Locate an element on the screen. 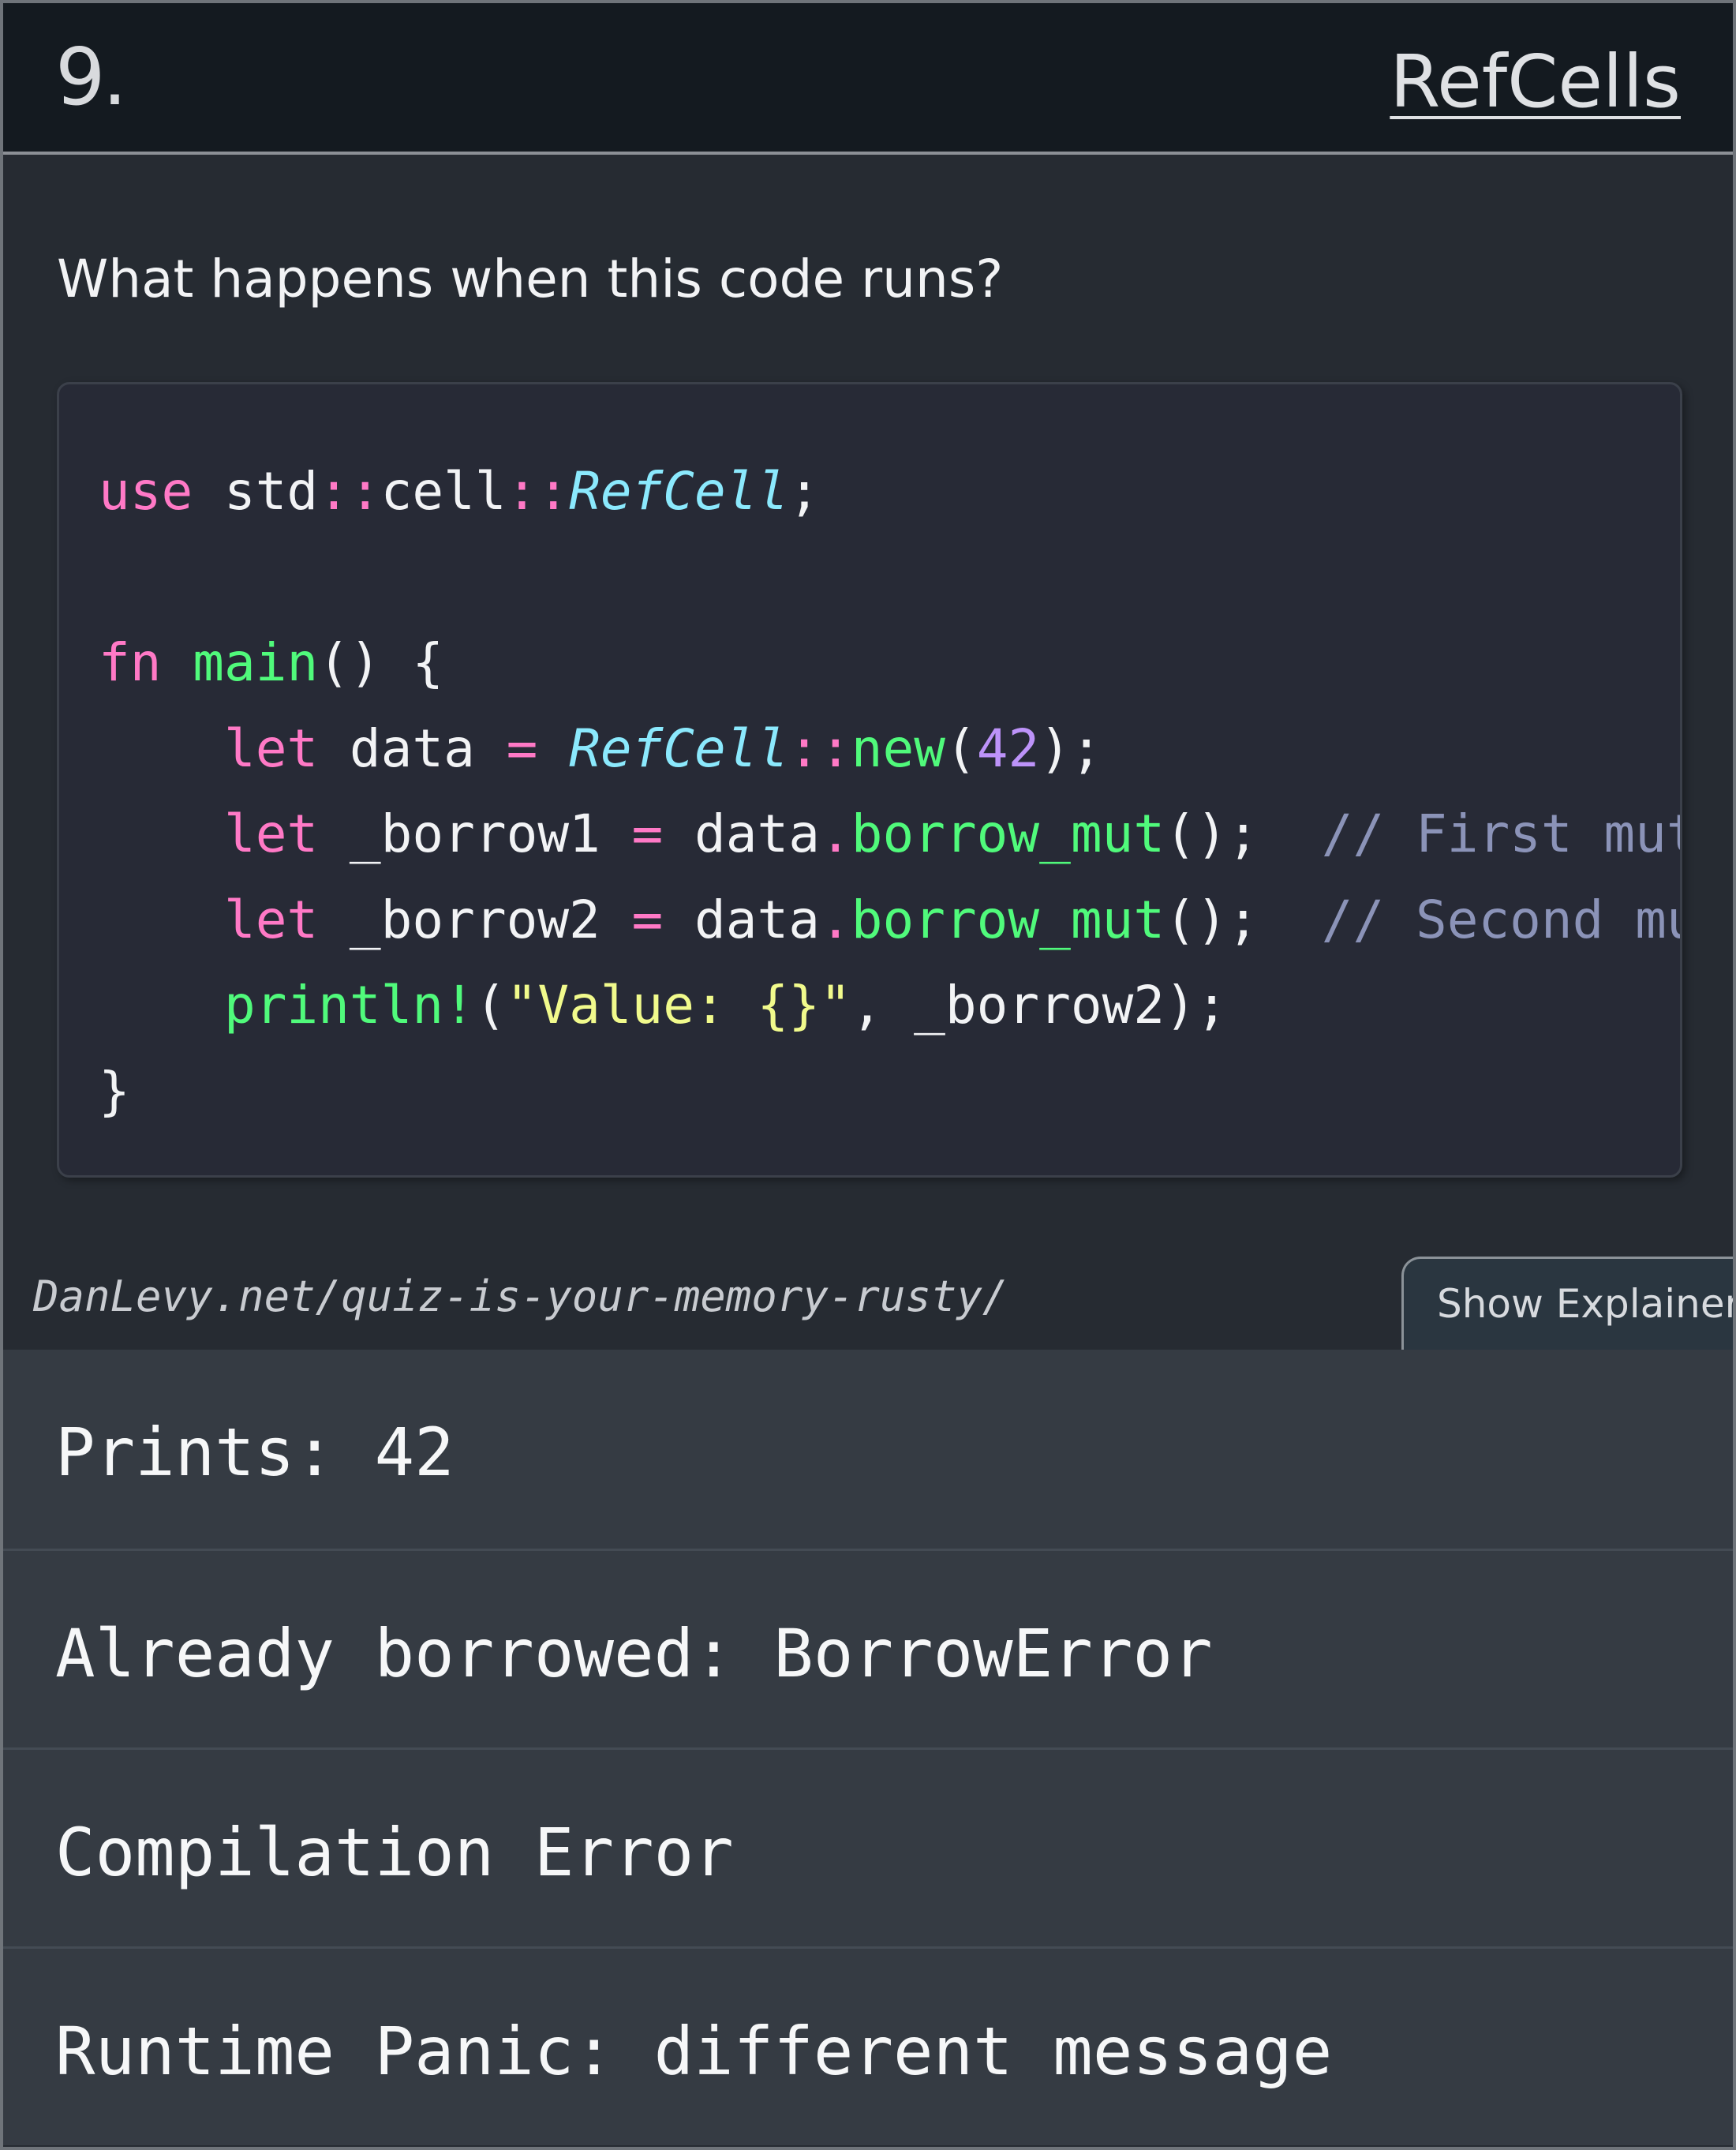 The image size is (1736, 2150). answer-option-2: Already borrowed: BorrowError is located at coordinates (868, 1648).